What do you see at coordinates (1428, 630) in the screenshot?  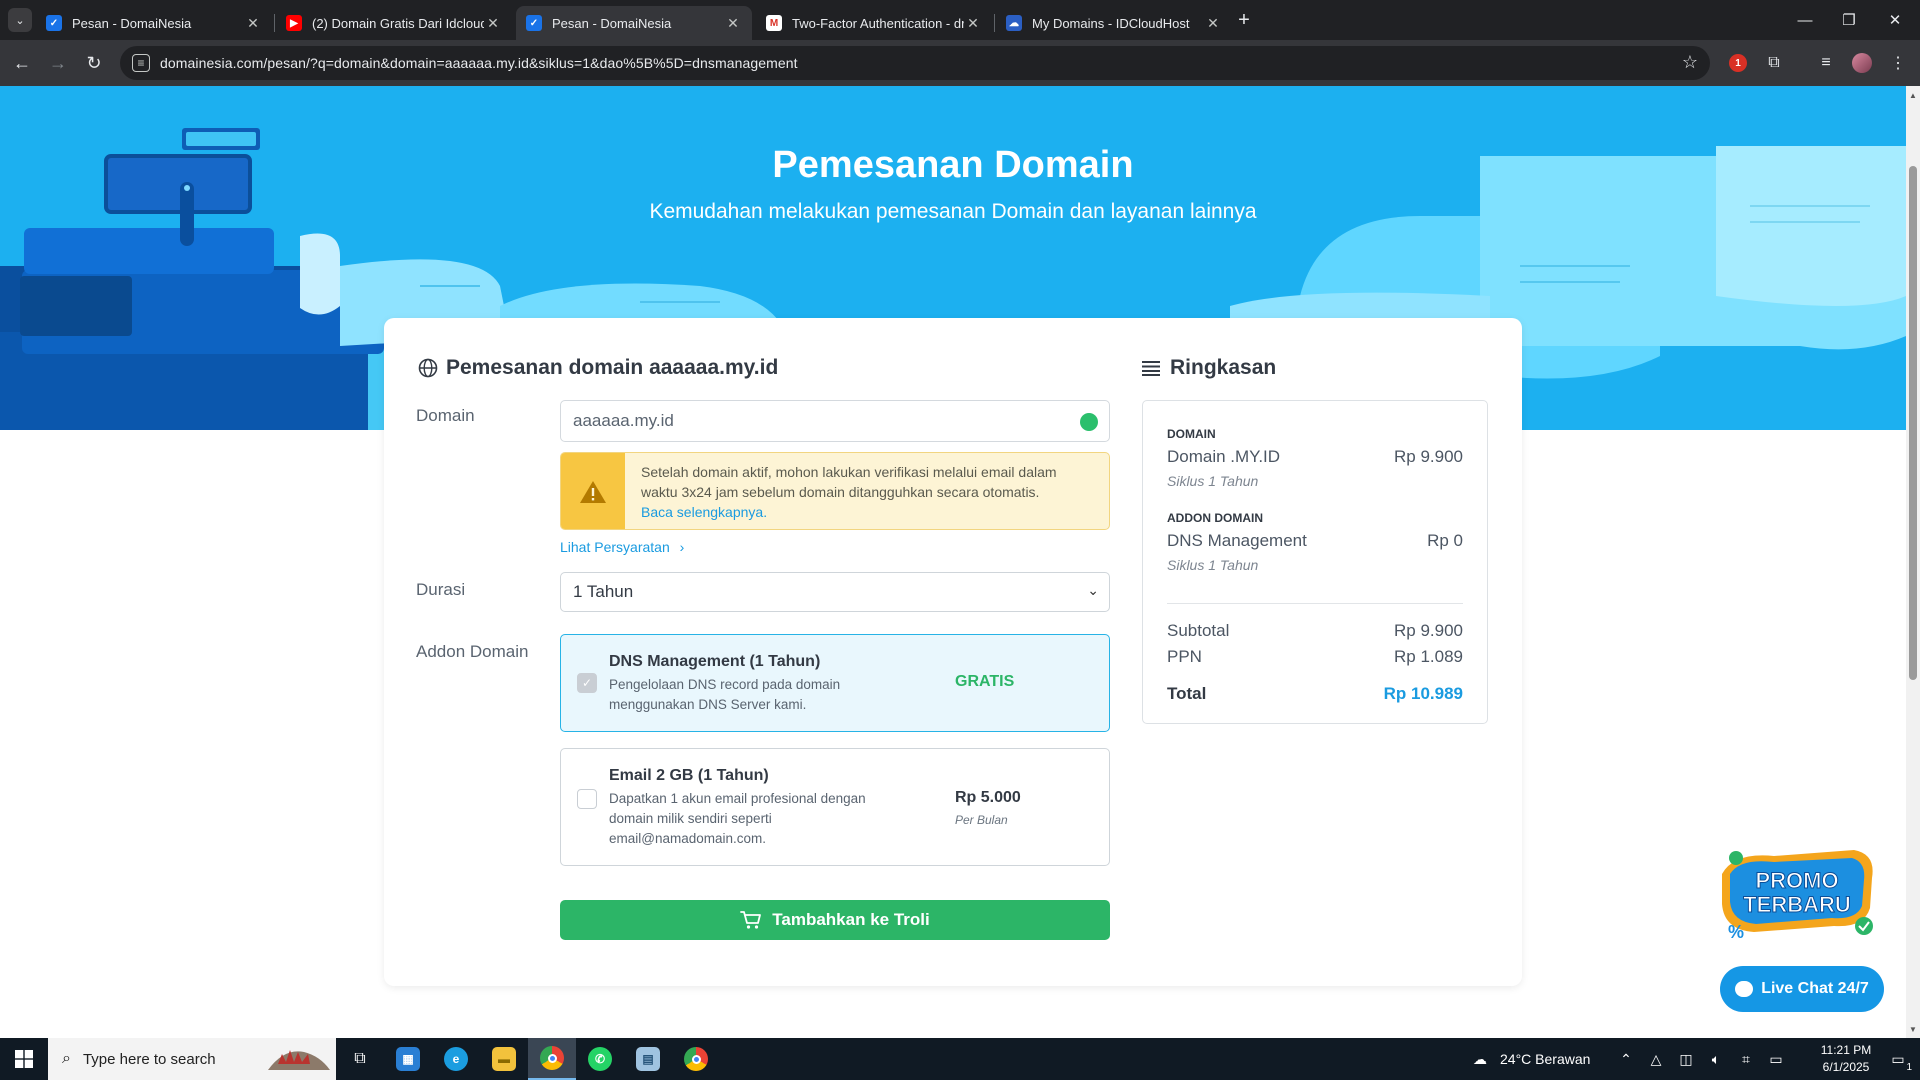 I see `subtotal-value: Rp 9.900` at bounding box center [1428, 630].